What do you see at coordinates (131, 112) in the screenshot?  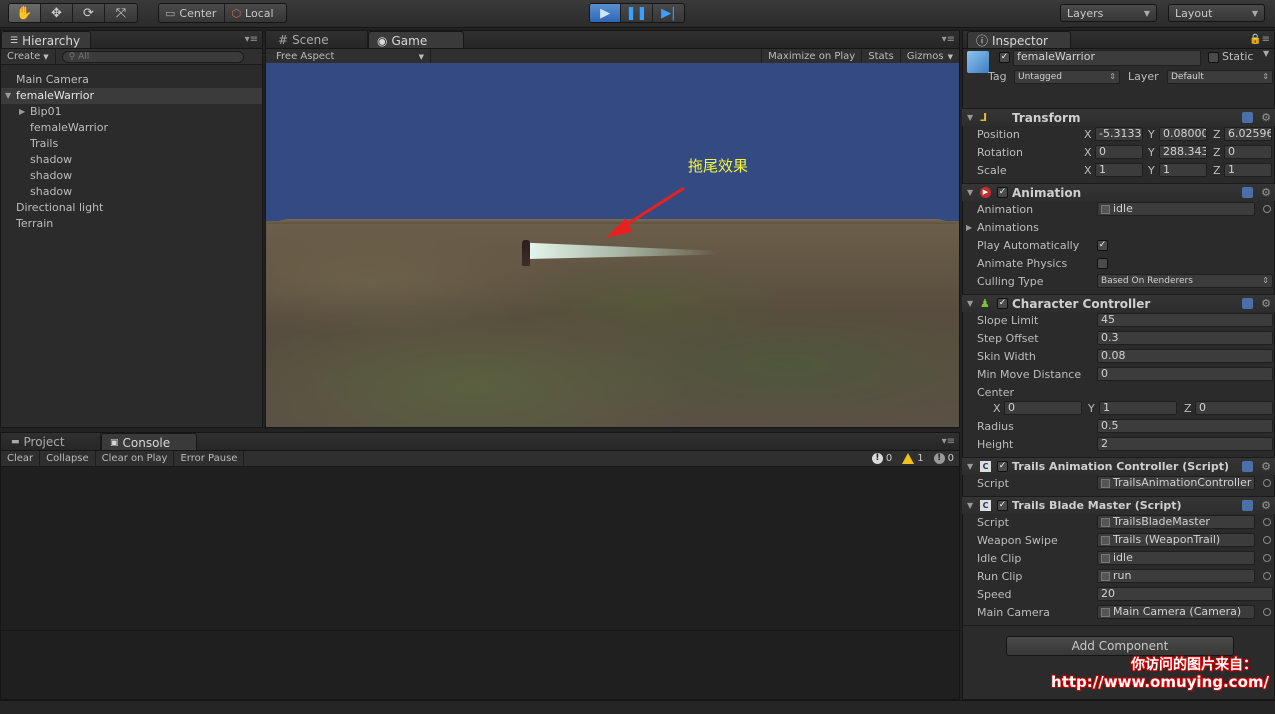 I see `hierarchy-item: ▶ Bip01` at bounding box center [131, 112].